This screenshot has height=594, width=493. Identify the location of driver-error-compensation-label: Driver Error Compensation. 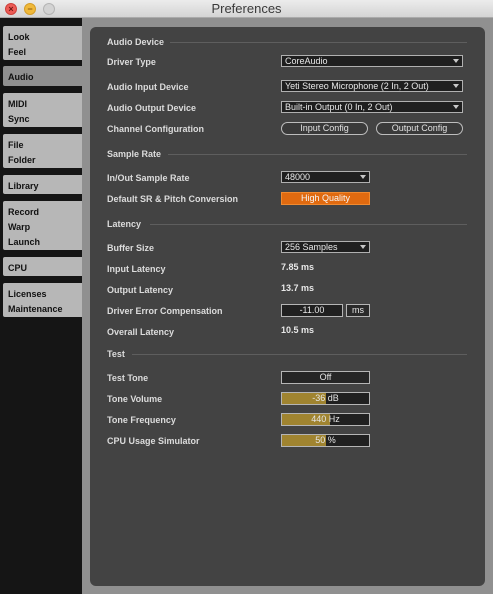
(165, 311).